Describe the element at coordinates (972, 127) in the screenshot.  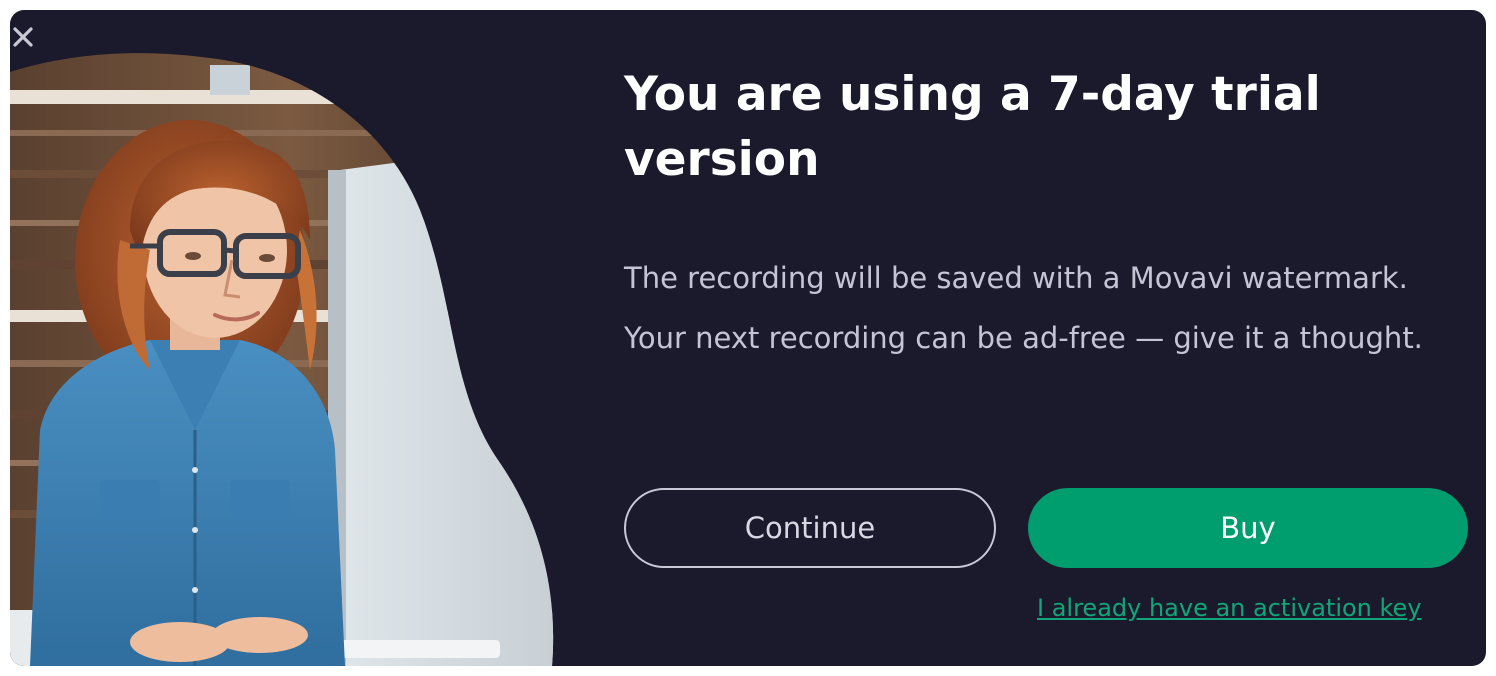
I see `dialog-title: You are using a 7-day trial version` at that location.